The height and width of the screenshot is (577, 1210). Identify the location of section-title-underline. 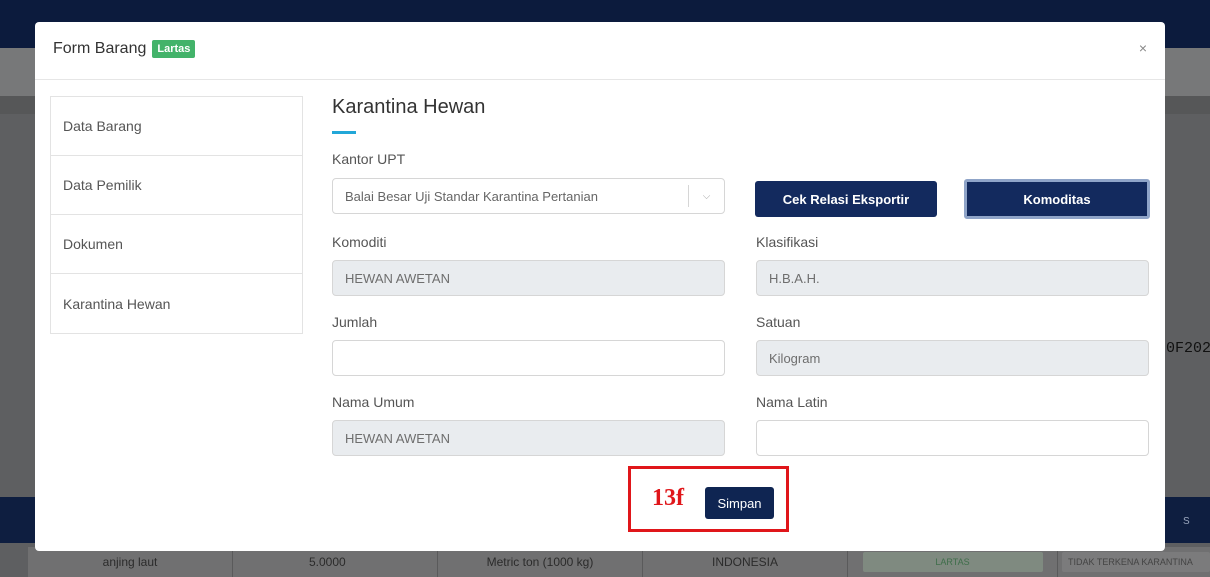
(344, 132).